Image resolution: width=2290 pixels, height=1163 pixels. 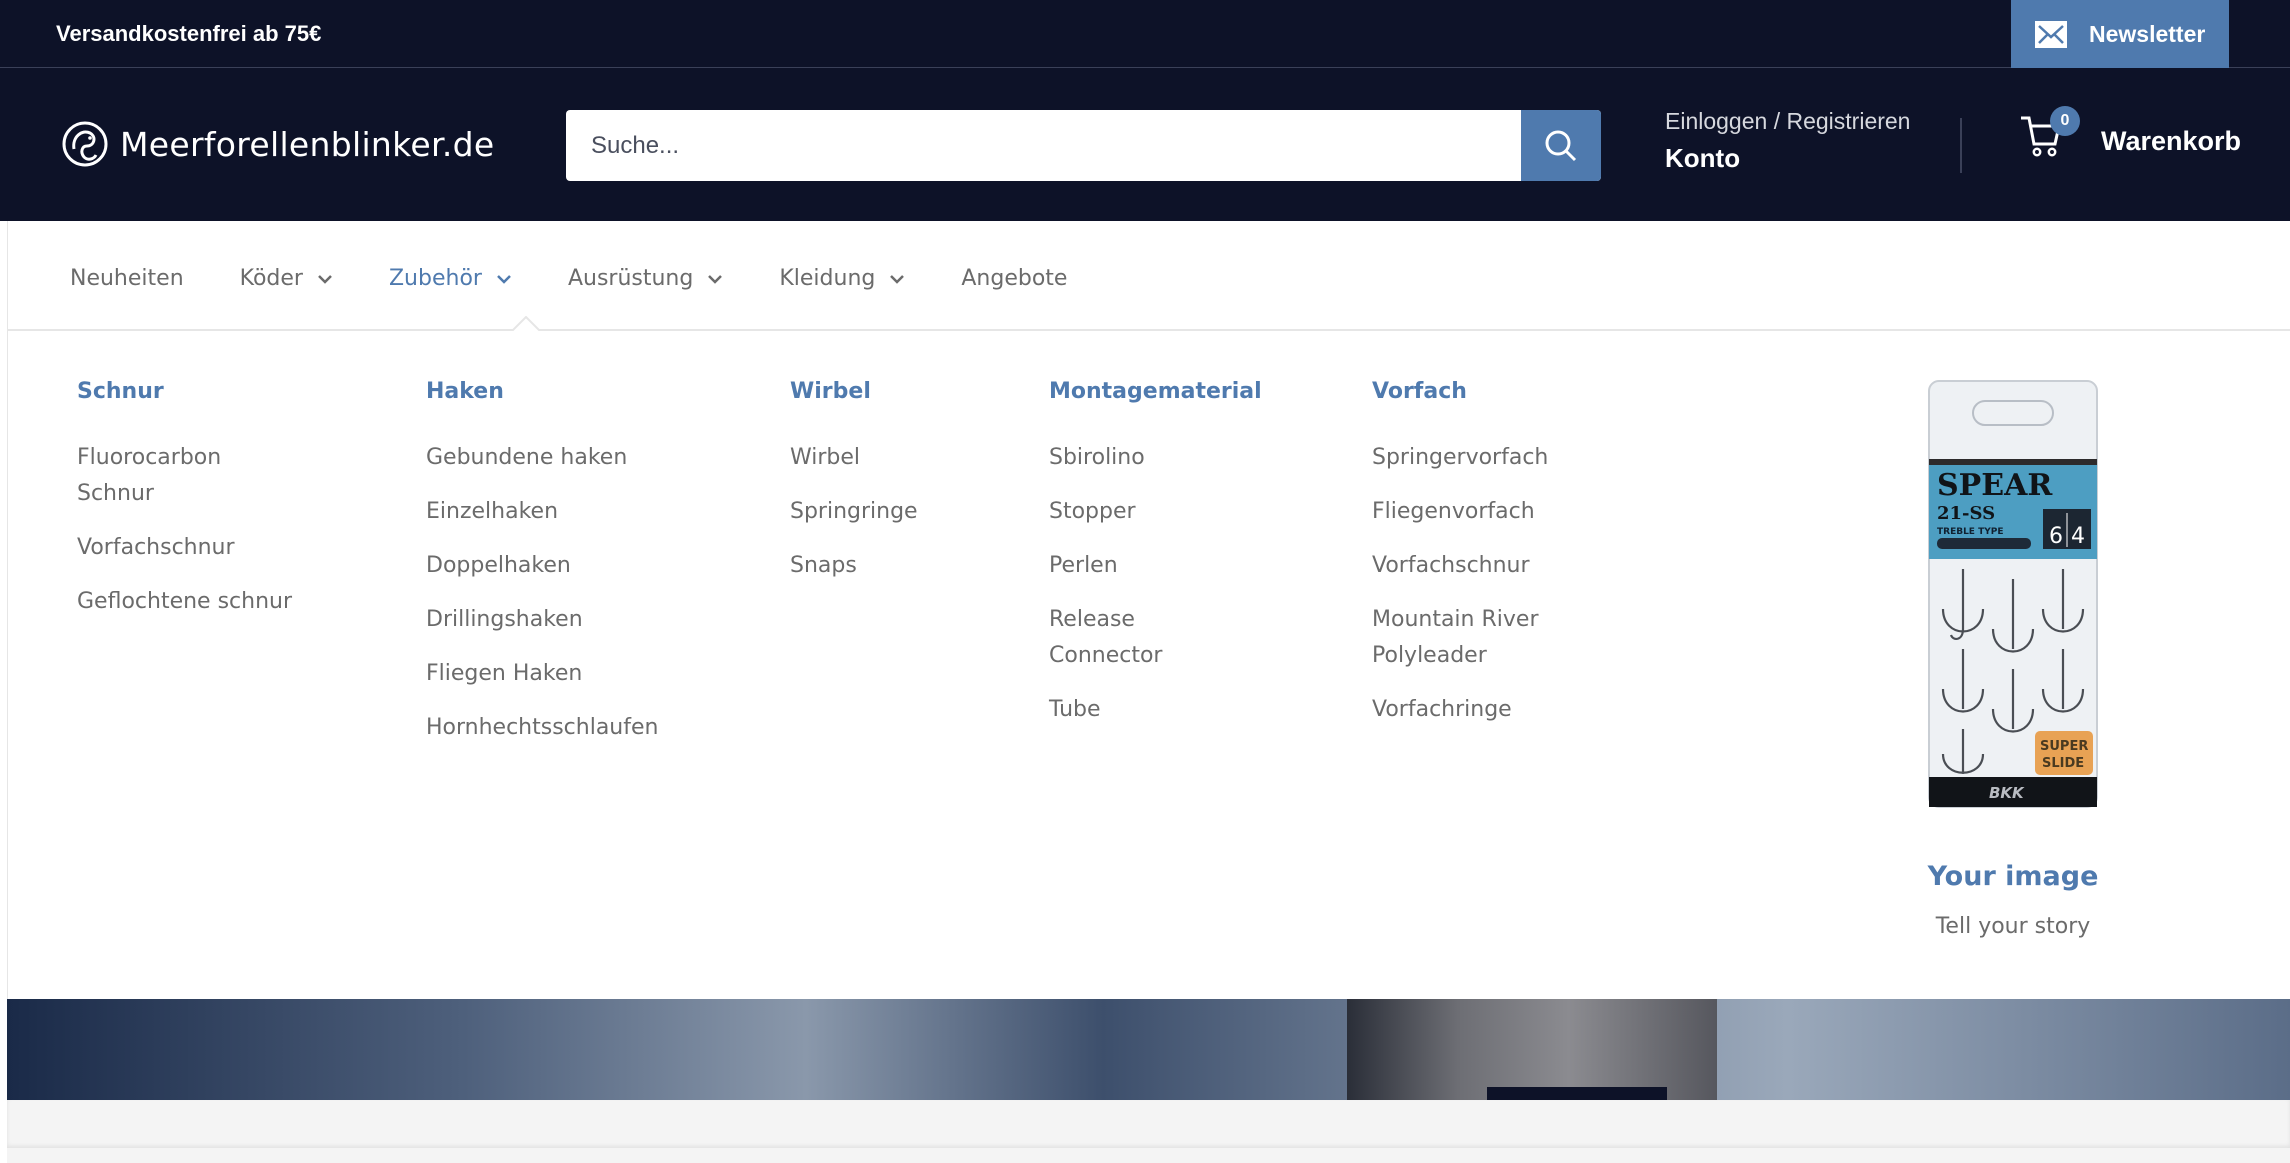 I want to click on svg-text: 6, so click(x=2056, y=536).